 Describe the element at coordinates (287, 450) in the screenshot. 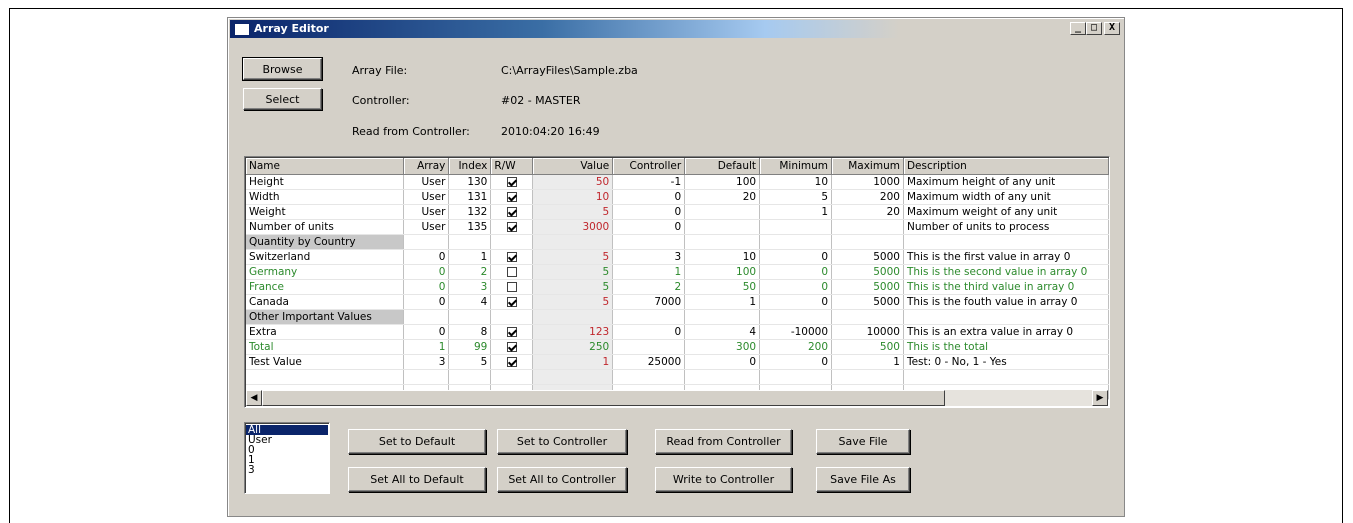

I see `filter-item: 0` at that location.